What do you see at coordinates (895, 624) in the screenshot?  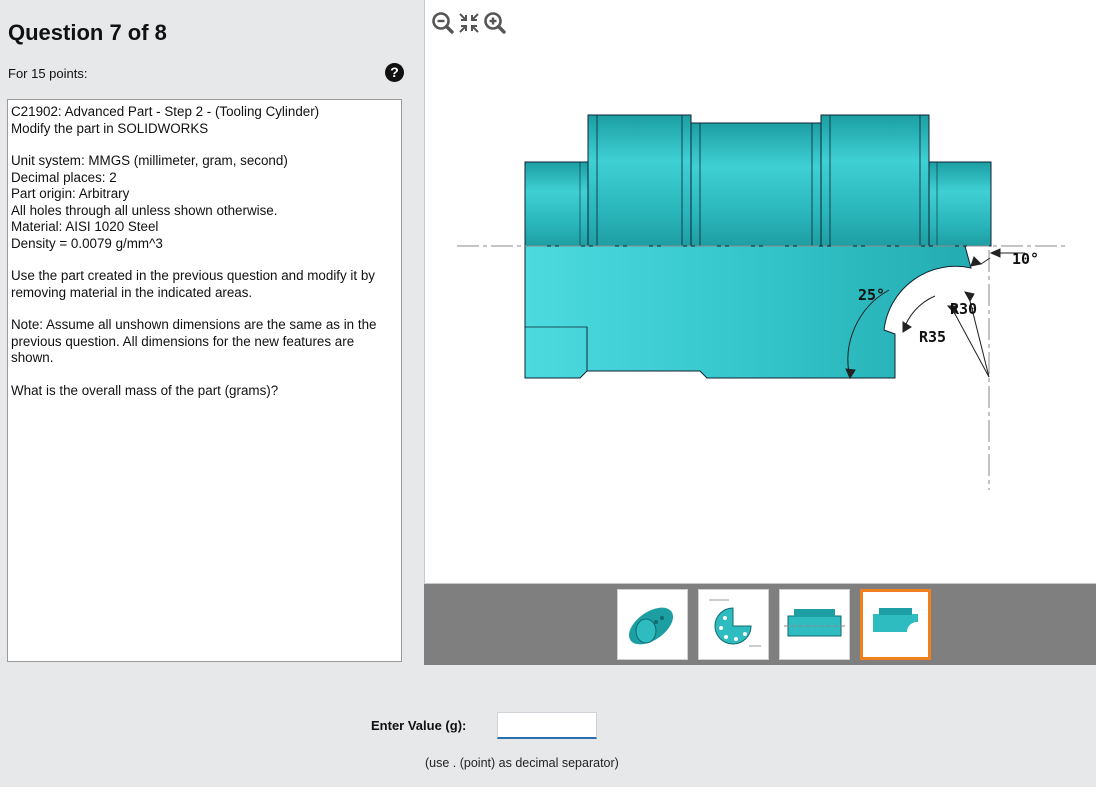 I see `thumbnail-modified-side-view` at bounding box center [895, 624].